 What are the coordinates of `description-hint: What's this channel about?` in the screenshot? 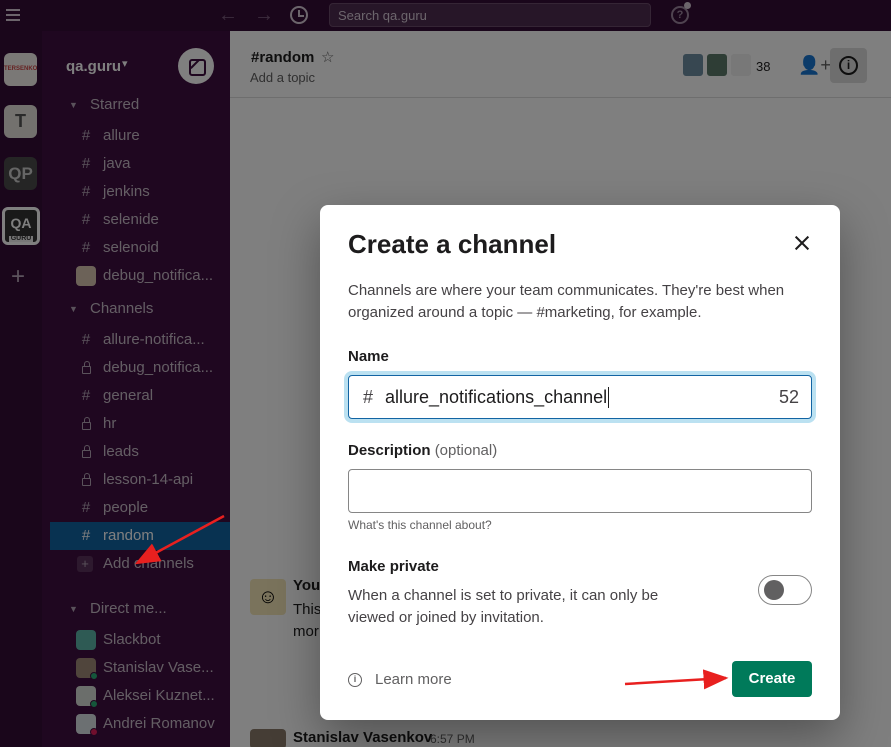 It's located at (420, 525).